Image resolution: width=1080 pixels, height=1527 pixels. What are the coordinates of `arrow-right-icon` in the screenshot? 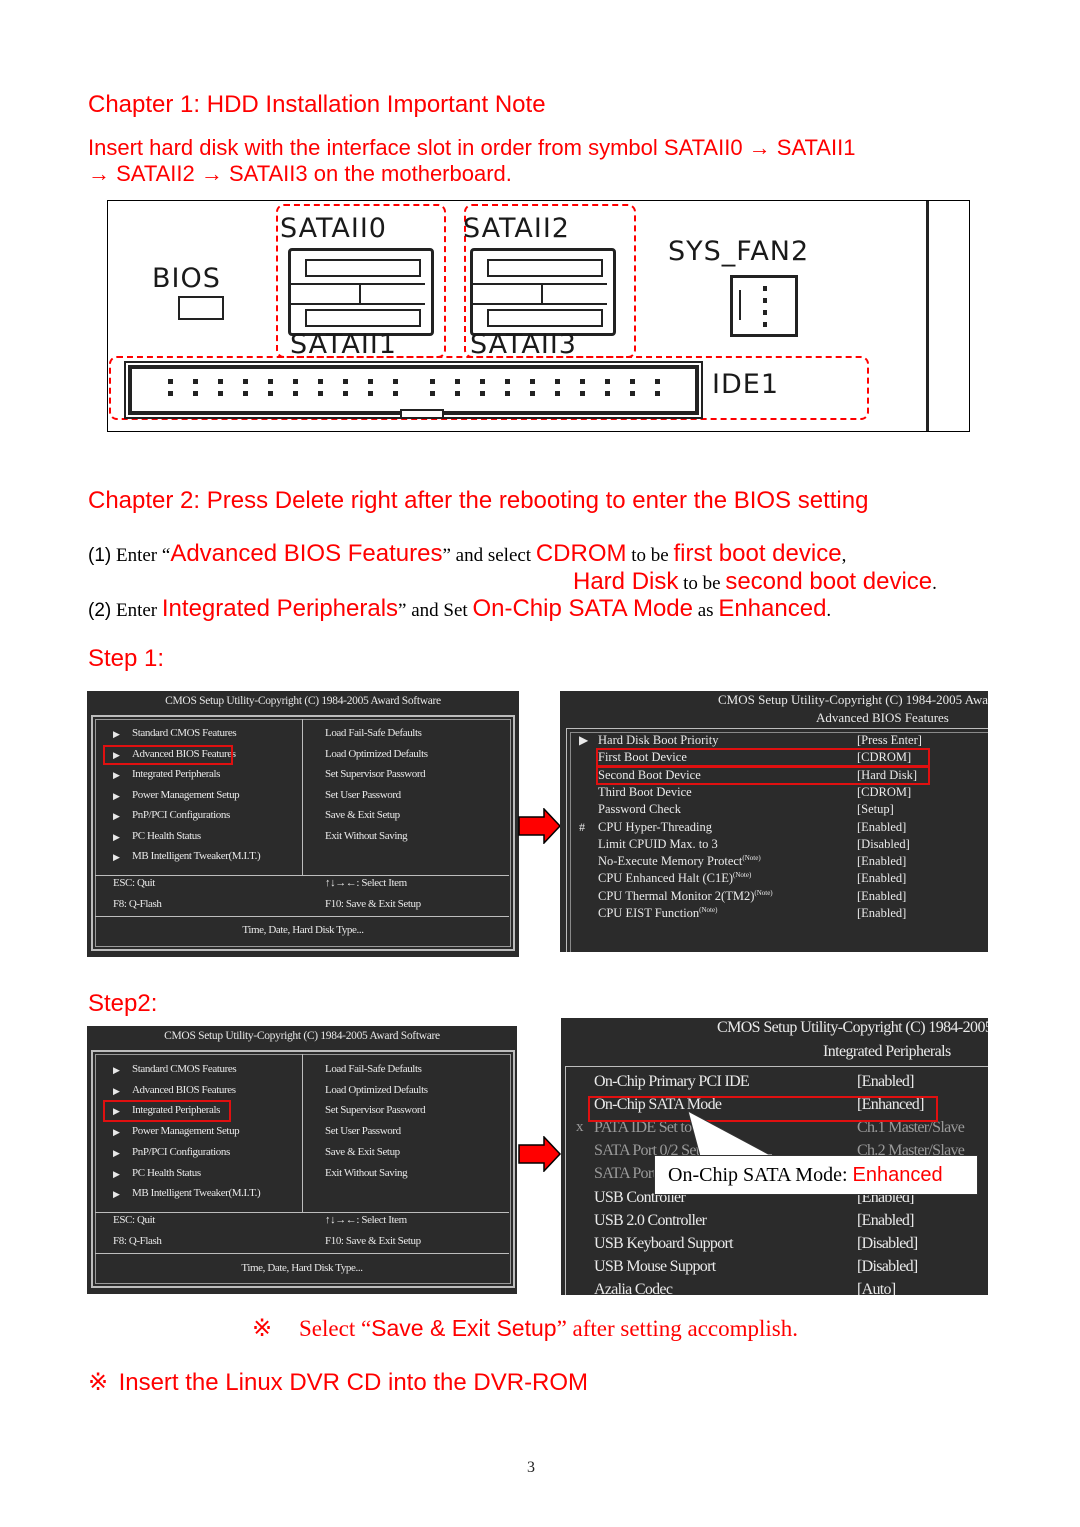 It's located at (540, 1154).